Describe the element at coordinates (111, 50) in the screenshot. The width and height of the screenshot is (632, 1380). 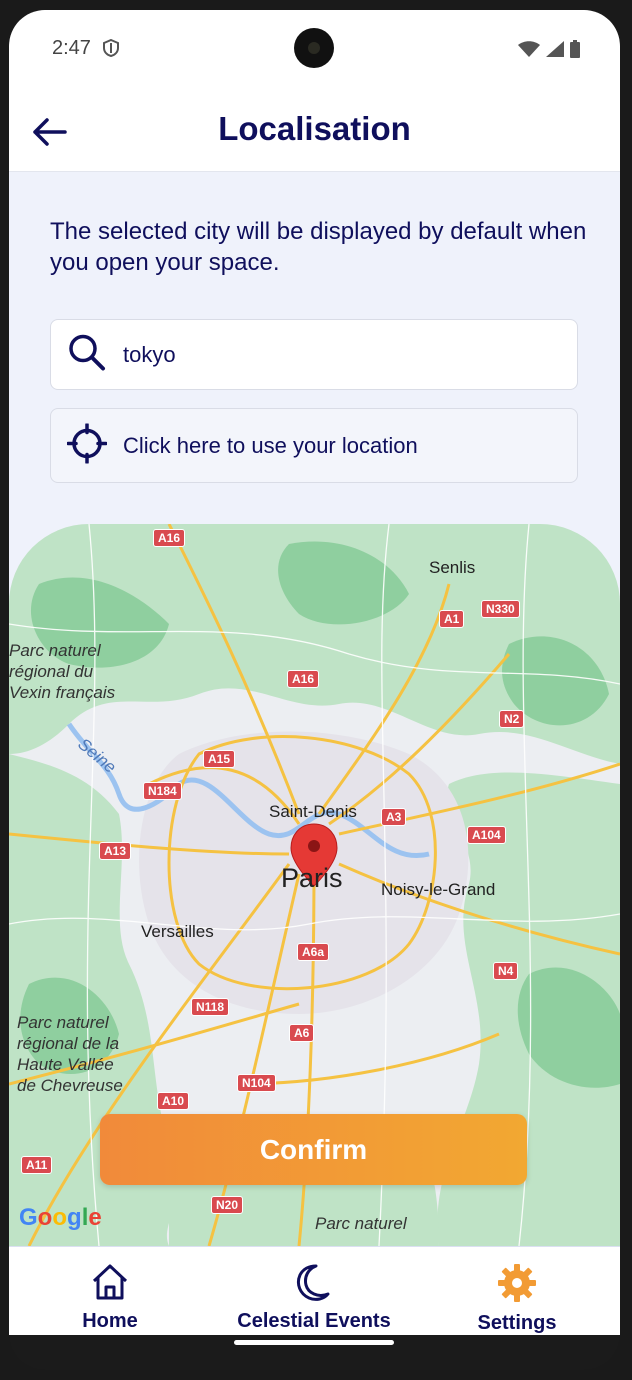
I see `shield-icon` at that location.